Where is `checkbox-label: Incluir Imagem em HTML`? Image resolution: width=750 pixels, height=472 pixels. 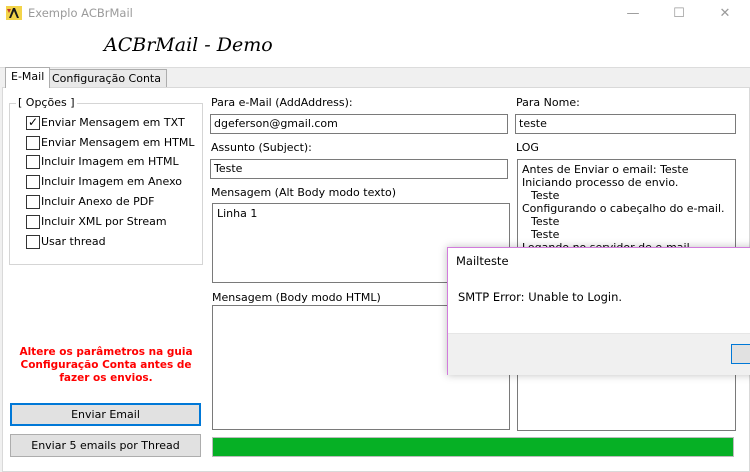 checkbox-label: Incluir Imagem em HTML is located at coordinates (110, 161).